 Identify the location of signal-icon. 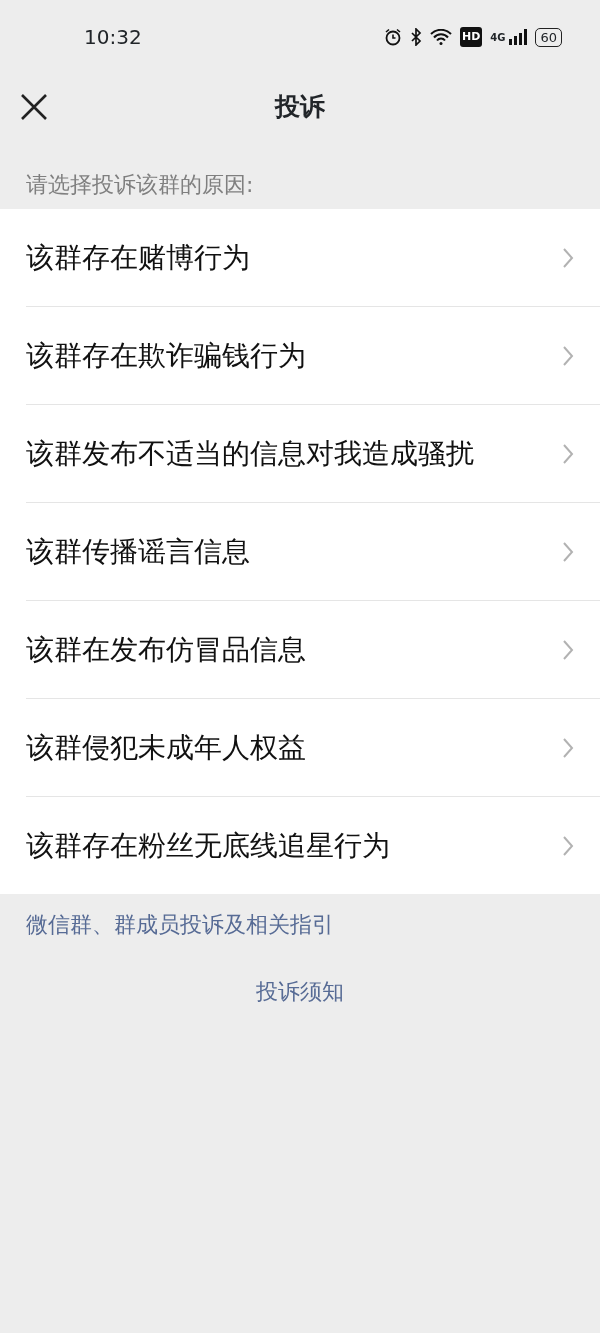
(518, 37).